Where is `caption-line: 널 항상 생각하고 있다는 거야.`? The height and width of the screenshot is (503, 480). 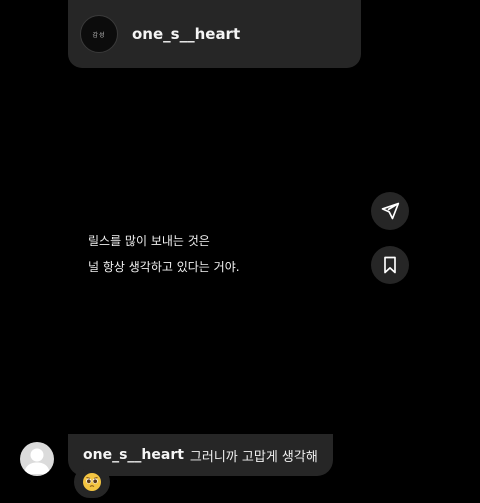 caption-line: 널 항상 생각하고 있다는 거야. is located at coordinates (164, 267).